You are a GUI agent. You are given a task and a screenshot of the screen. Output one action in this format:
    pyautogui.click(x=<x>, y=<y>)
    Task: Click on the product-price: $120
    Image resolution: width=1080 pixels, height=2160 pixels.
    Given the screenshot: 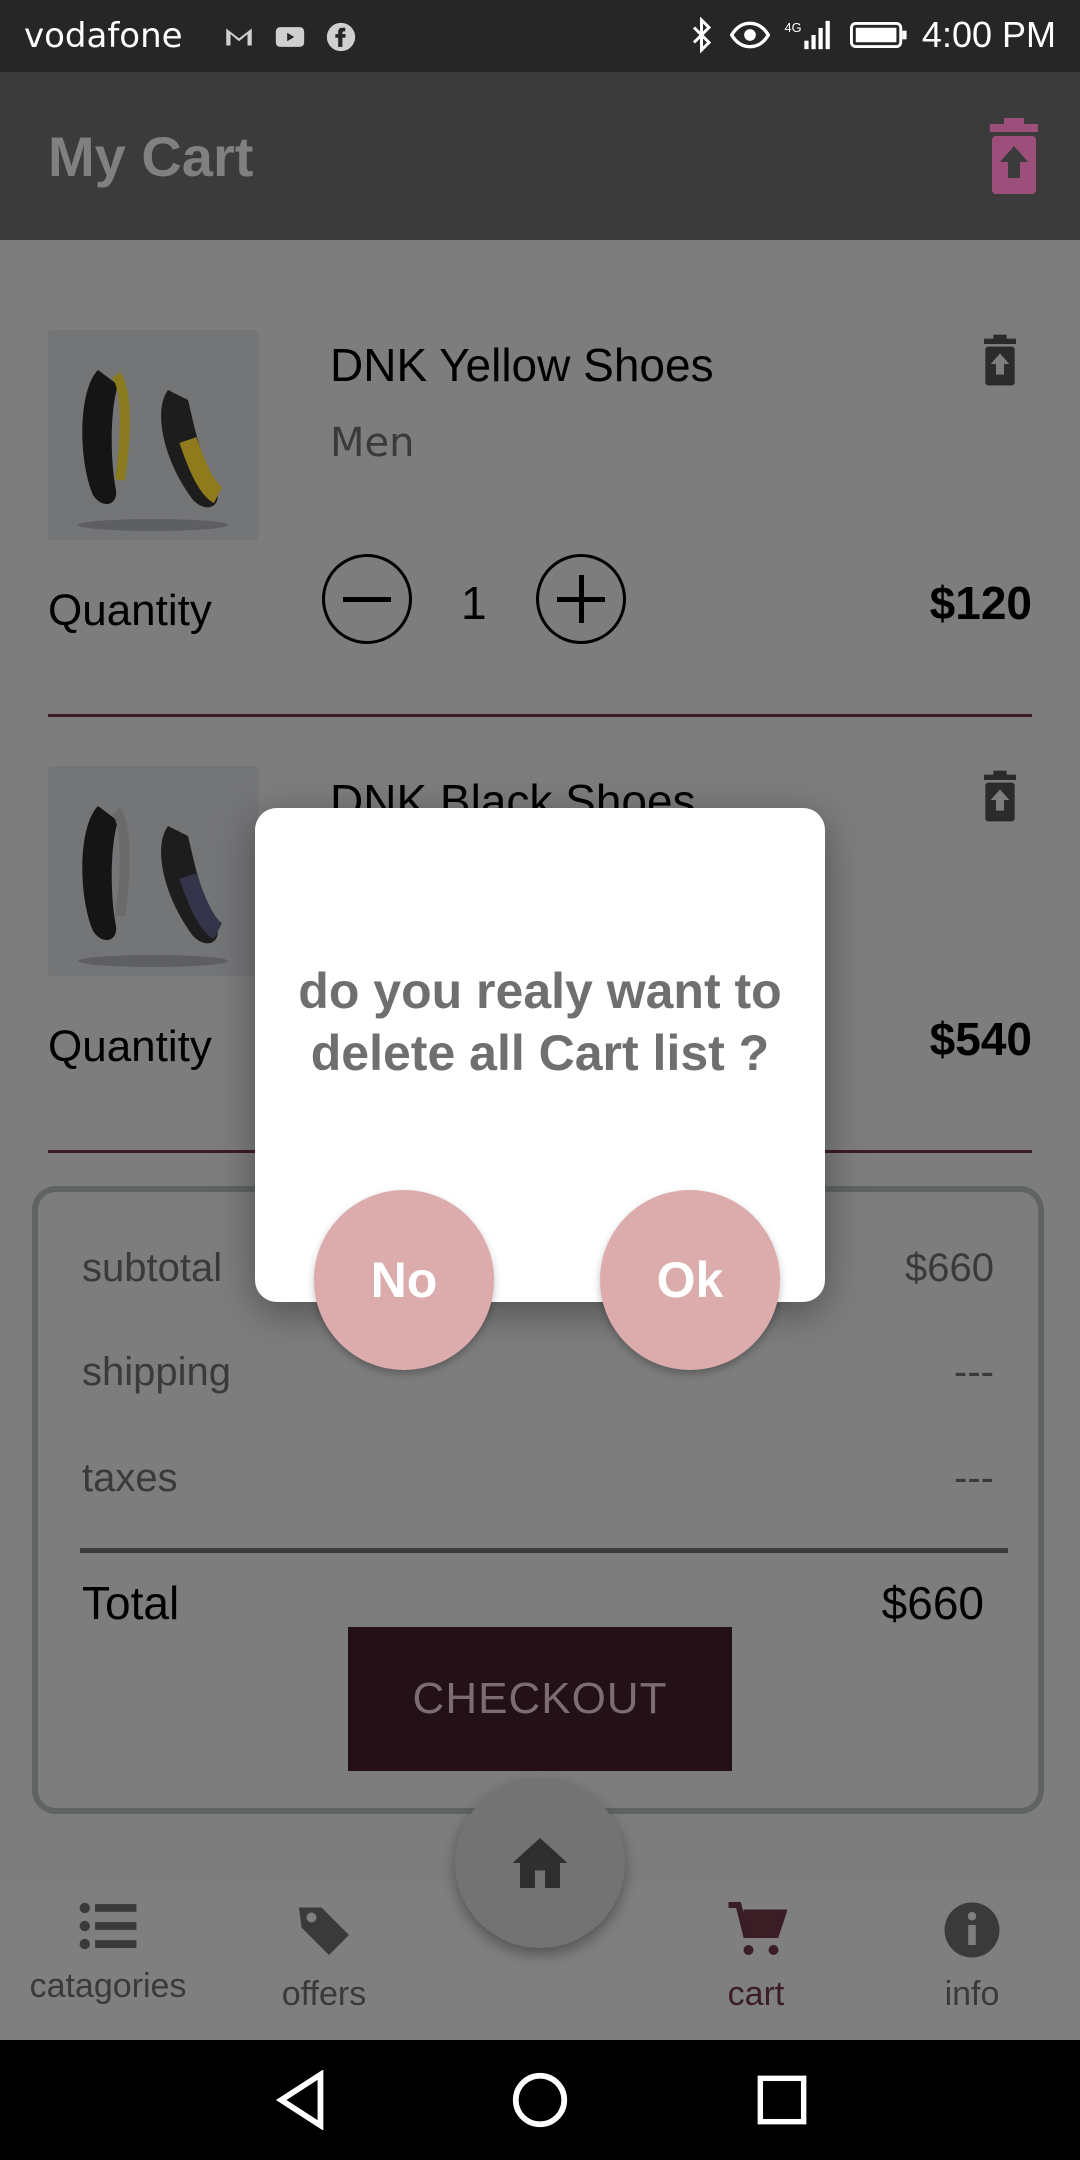 What is the action you would take?
    pyautogui.click(x=980, y=603)
    